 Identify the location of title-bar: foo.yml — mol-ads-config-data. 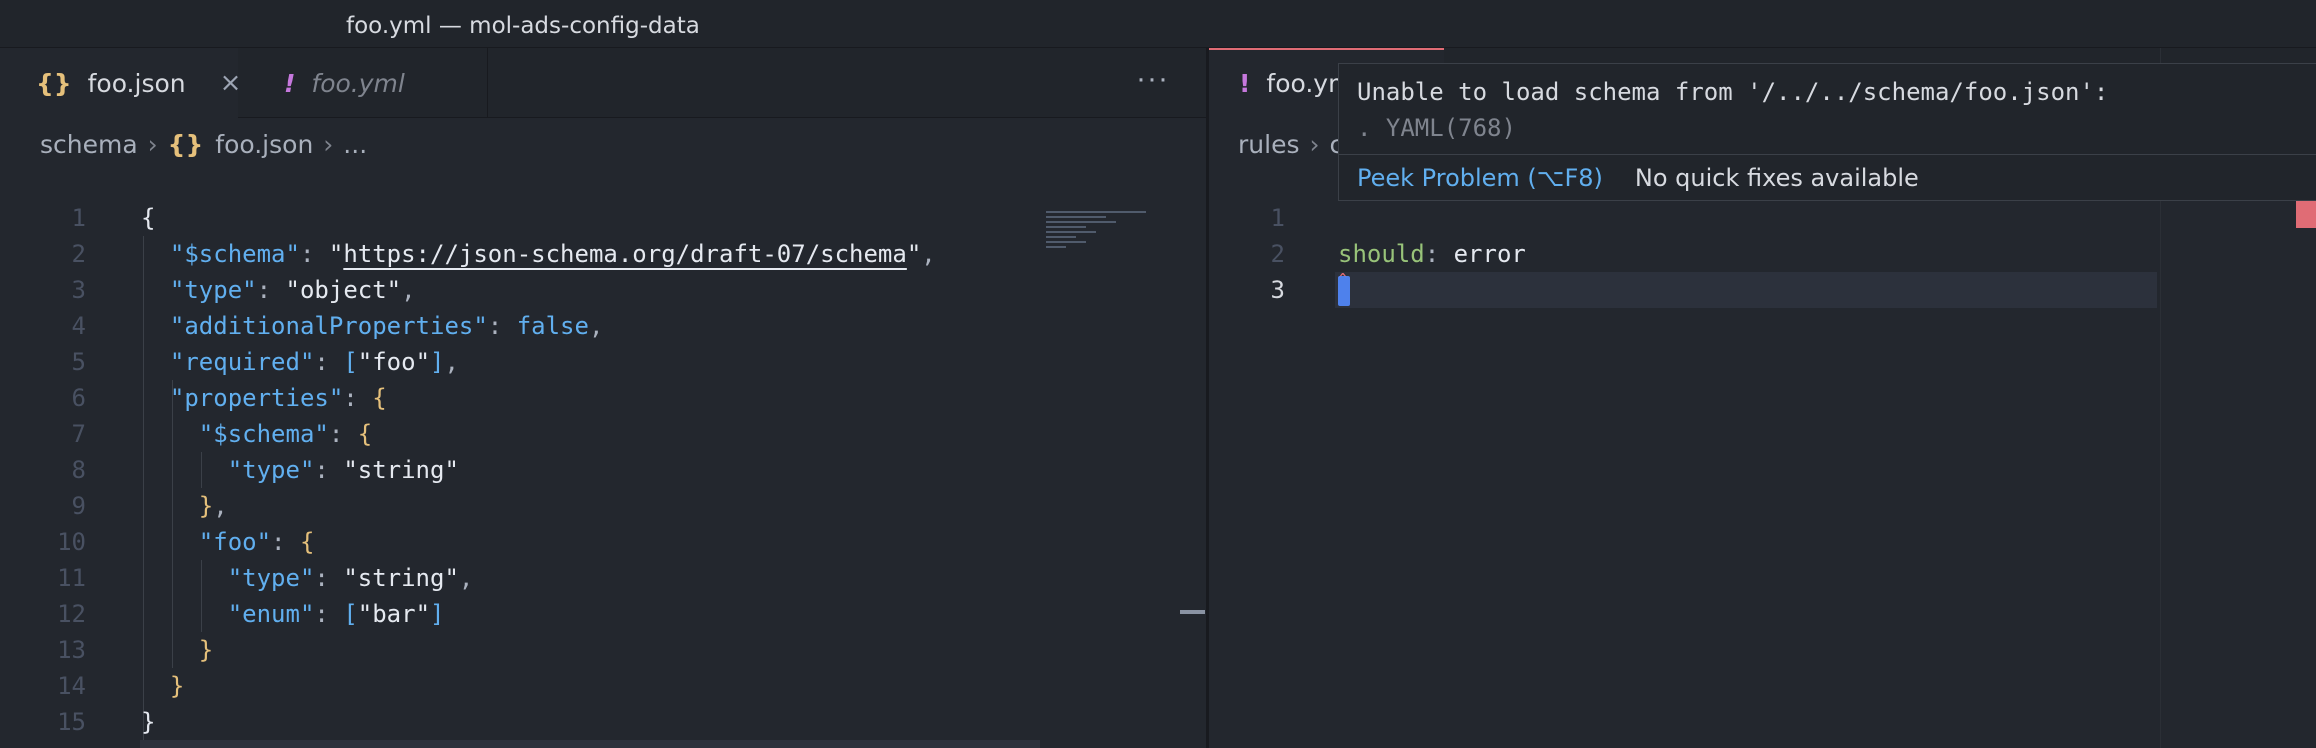
(1158, 24).